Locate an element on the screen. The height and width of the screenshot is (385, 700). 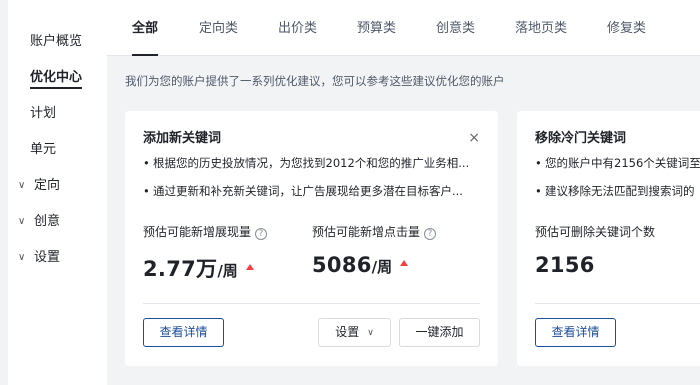
card-bullet: • 您的账户中有2156个关键词至 is located at coordinates (617, 163).